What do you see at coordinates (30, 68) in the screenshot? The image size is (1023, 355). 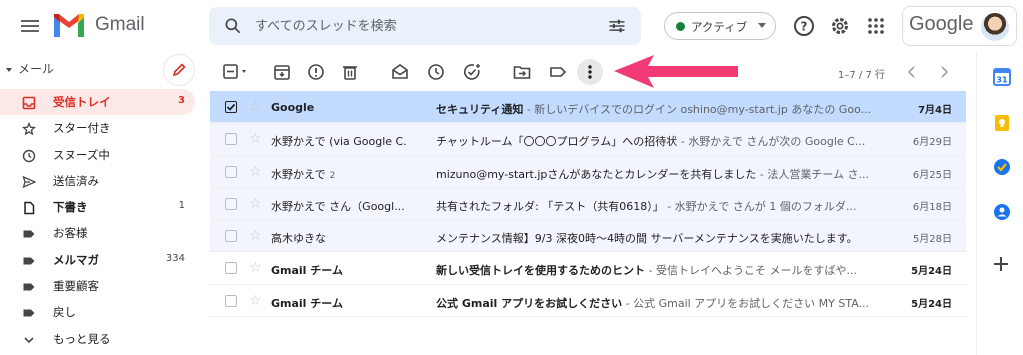 I see `mail-section-header: メール` at bounding box center [30, 68].